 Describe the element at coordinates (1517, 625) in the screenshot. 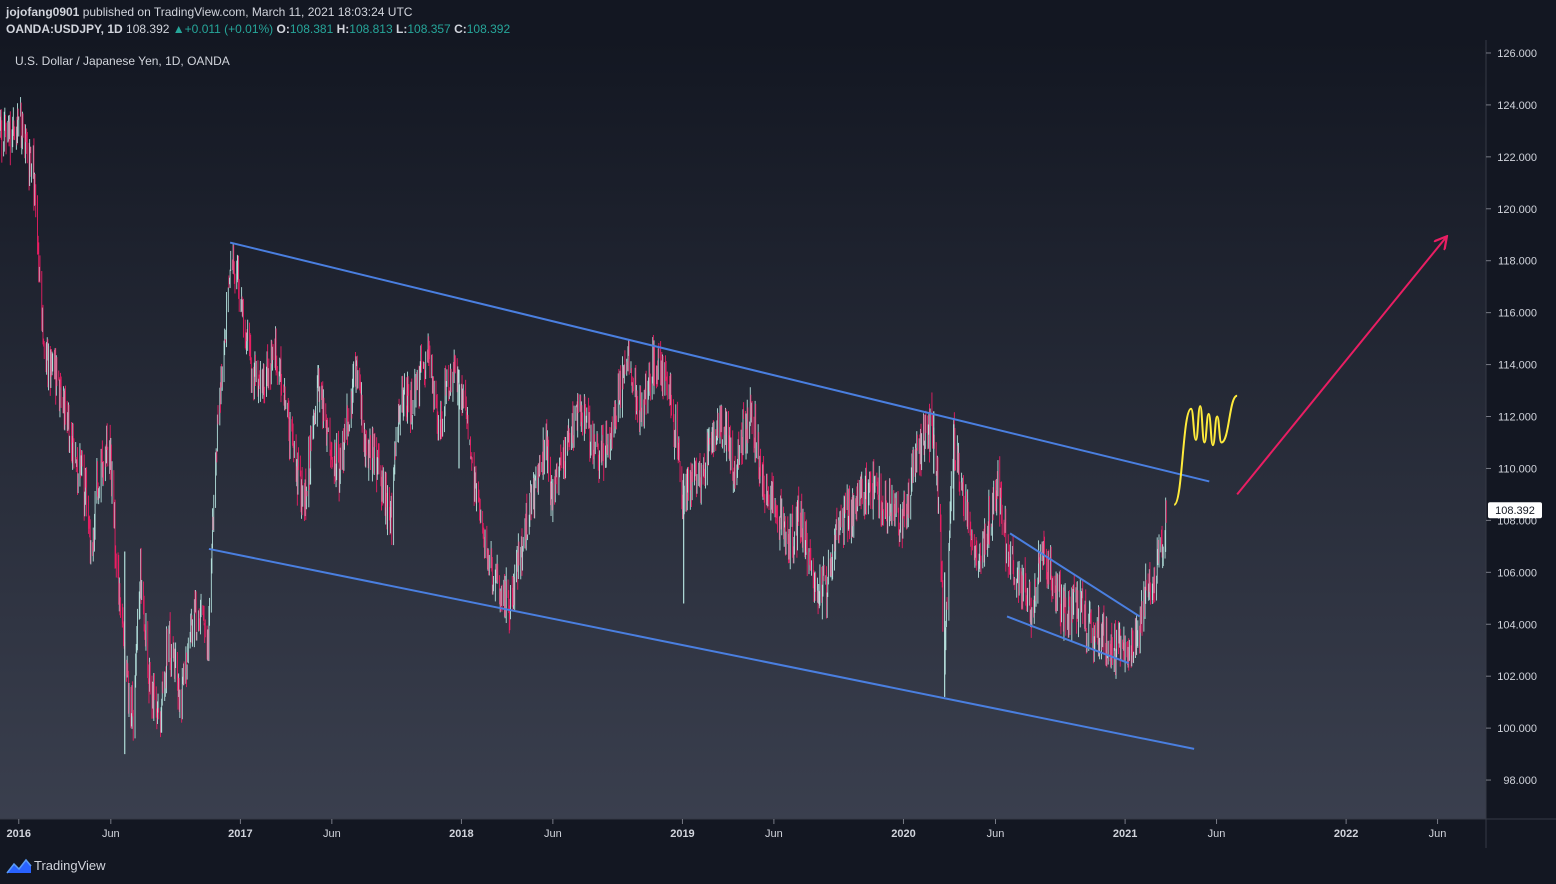

I see `price-tick-label: 104.000` at that location.